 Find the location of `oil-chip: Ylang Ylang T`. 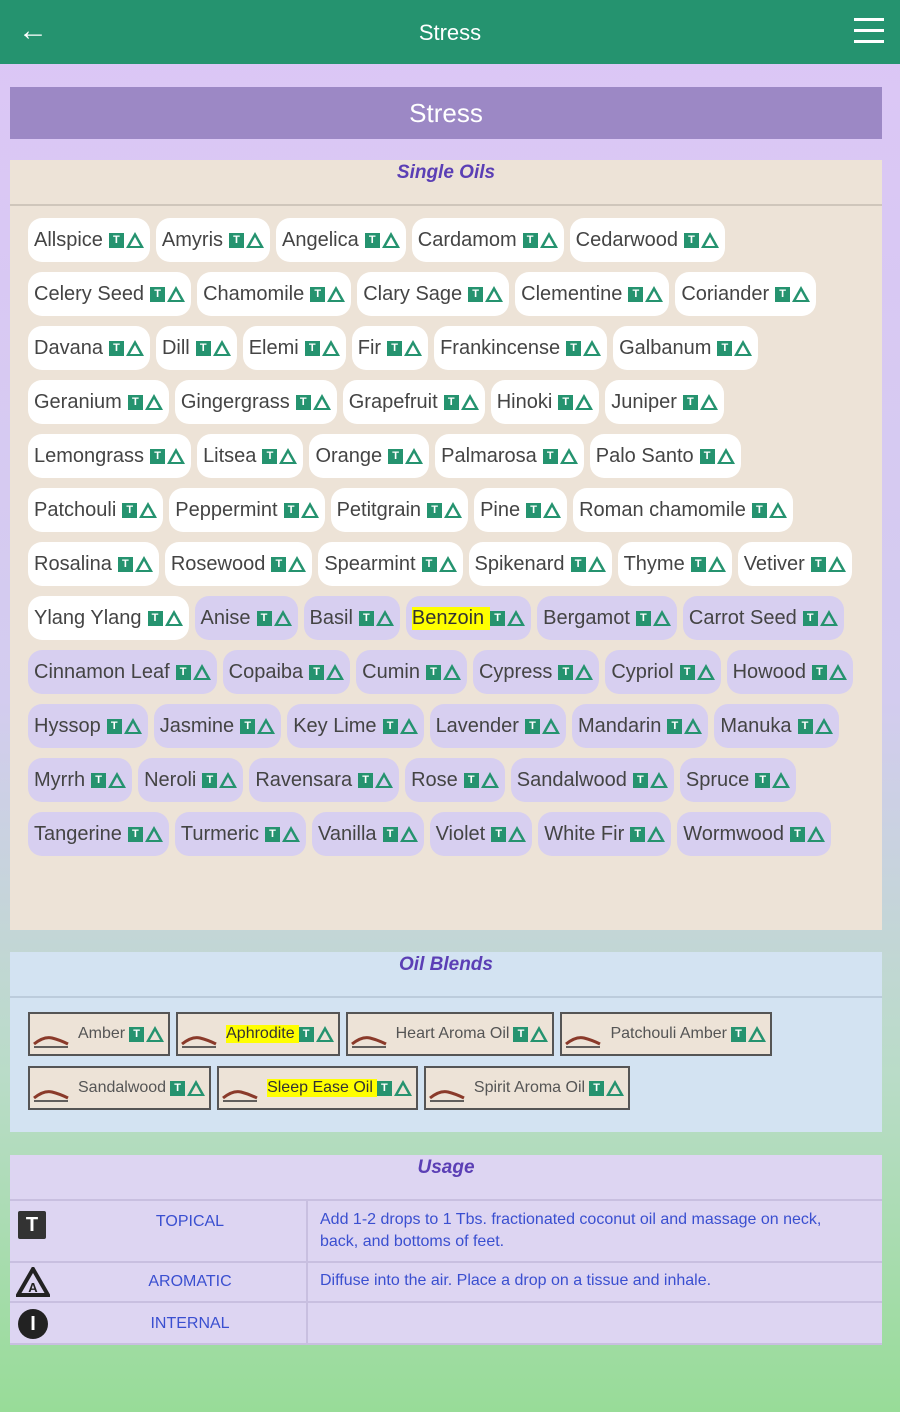

oil-chip: Ylang Ylang T is located at coordinates (108, 618).